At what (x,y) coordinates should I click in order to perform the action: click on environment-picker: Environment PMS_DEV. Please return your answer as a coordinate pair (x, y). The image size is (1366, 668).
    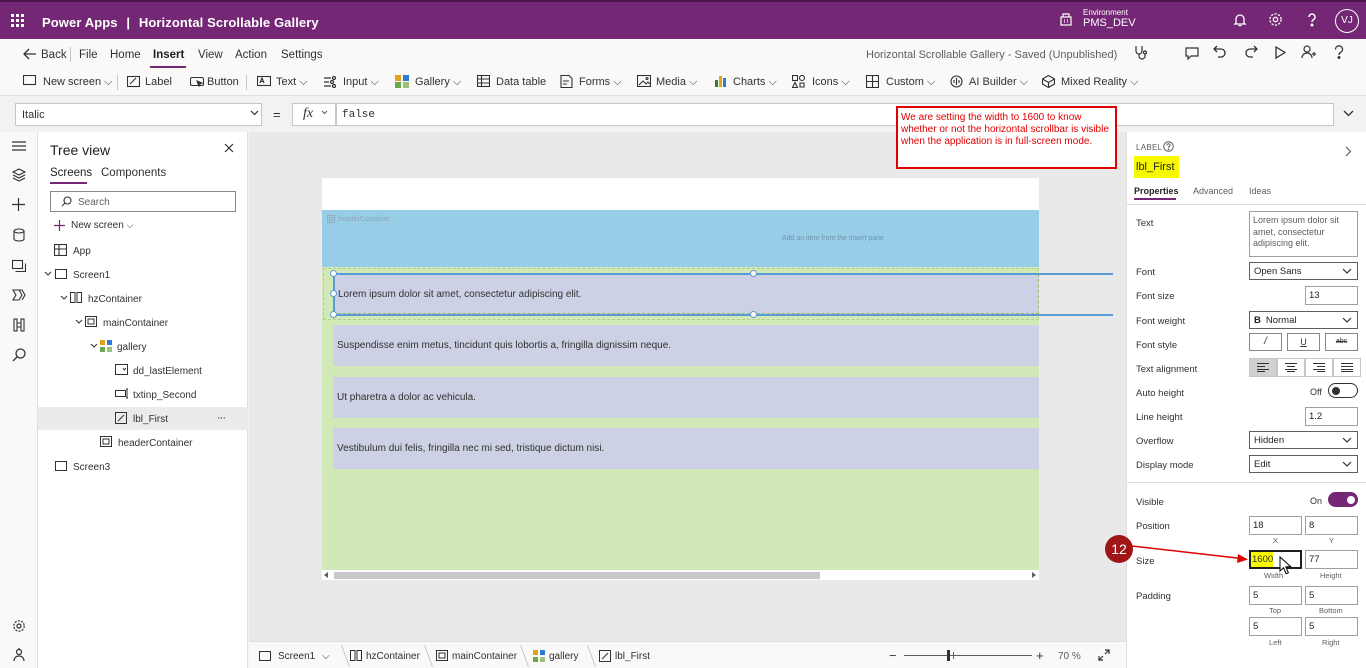
    Looking at the image, I should click on (1109, 18).